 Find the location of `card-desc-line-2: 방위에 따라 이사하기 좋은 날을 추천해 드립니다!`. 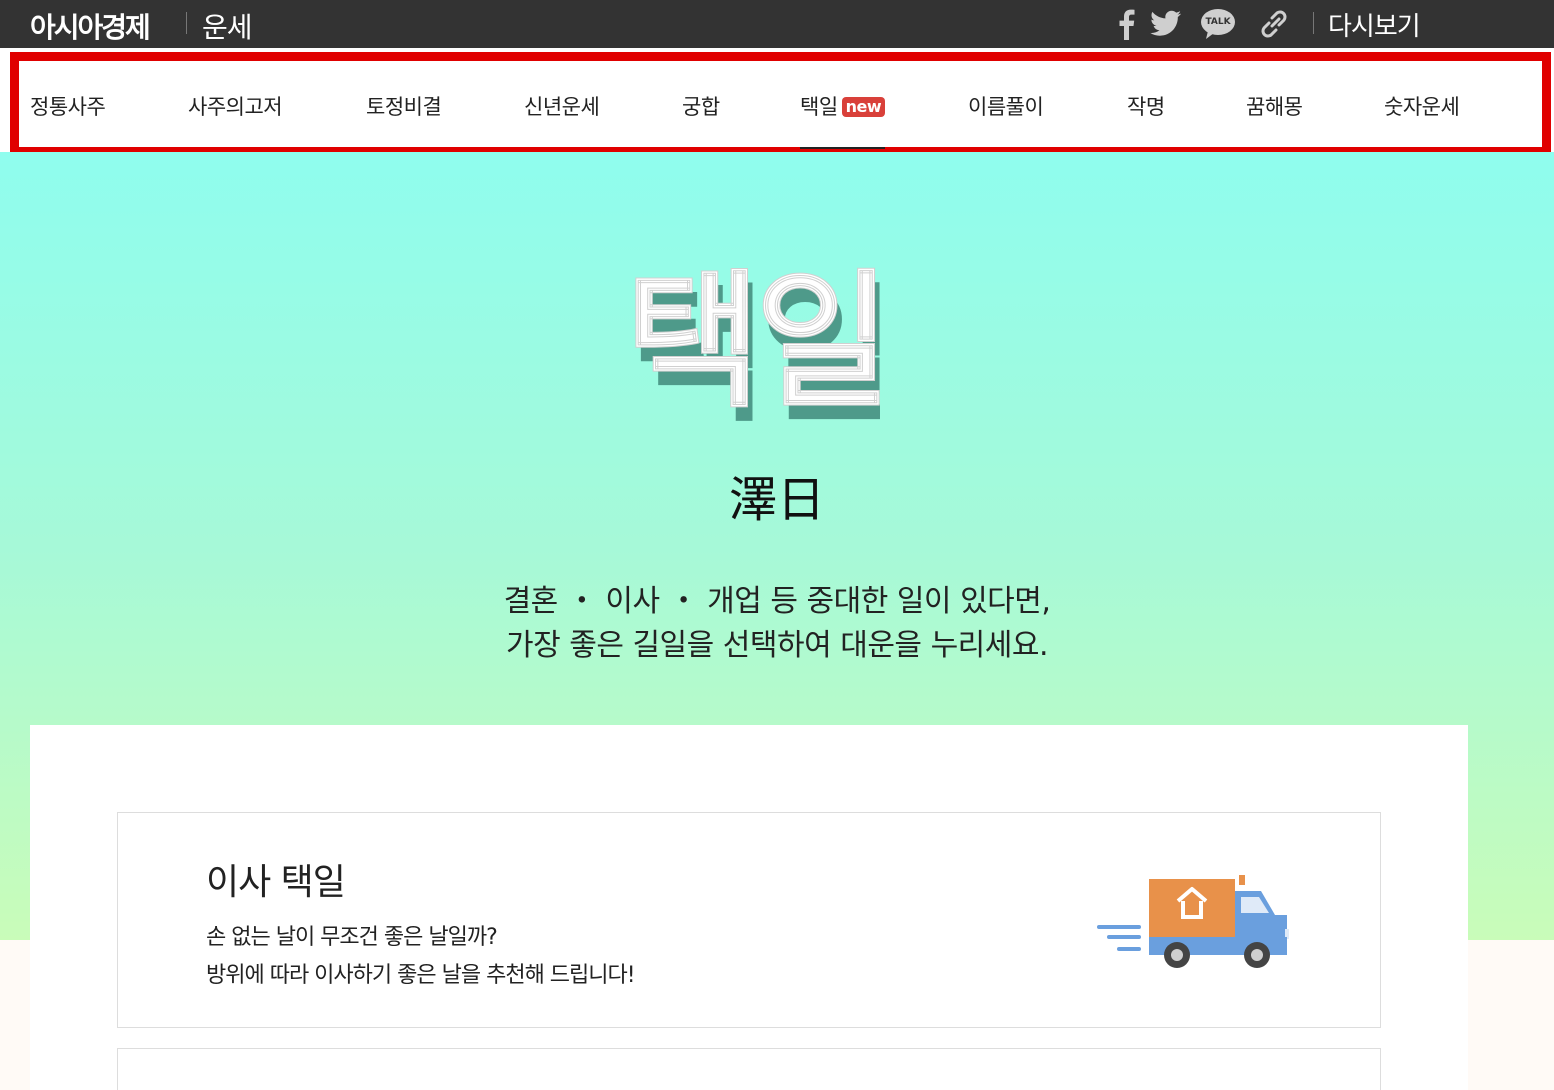

card-desc-line-2: 방위에 따라 이사하기 좋은 날을 추천해 드립니다! is located at coordinates (421, 975).